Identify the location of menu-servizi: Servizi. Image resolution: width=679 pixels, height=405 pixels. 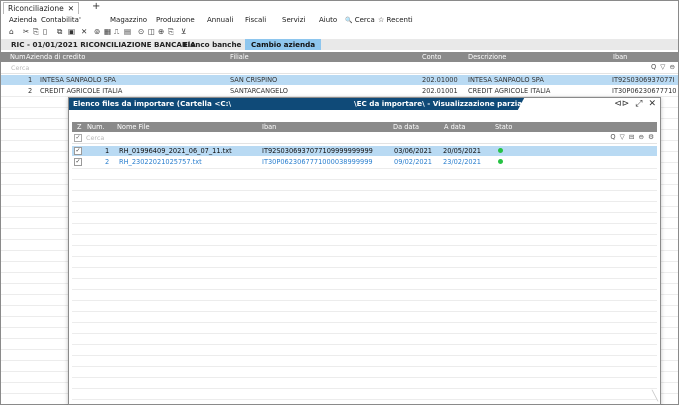
(293, 20).